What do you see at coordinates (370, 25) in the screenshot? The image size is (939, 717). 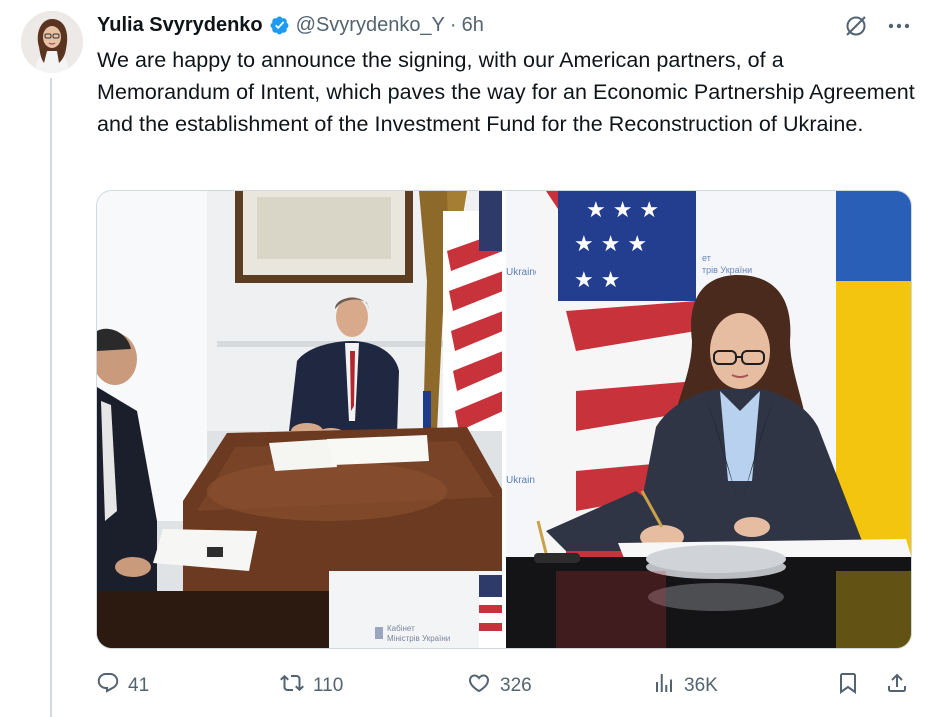 I see `author-handle: @Svyrydenko_Y` at bounding box center [370, 25].